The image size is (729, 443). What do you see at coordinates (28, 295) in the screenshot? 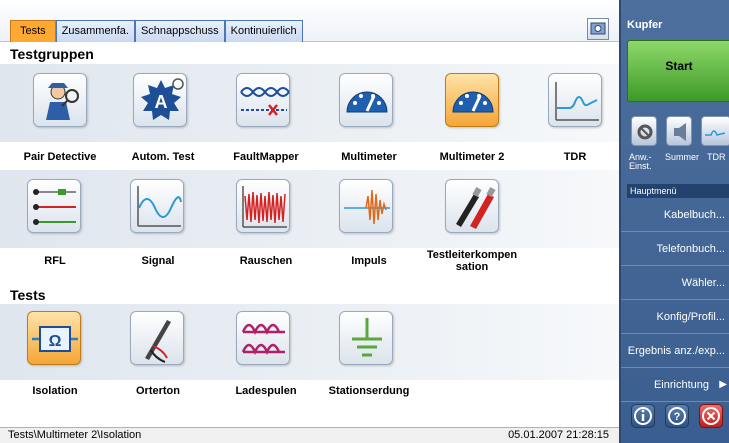
I see `tests-heading: Tests` at bounding box center [28, 295].